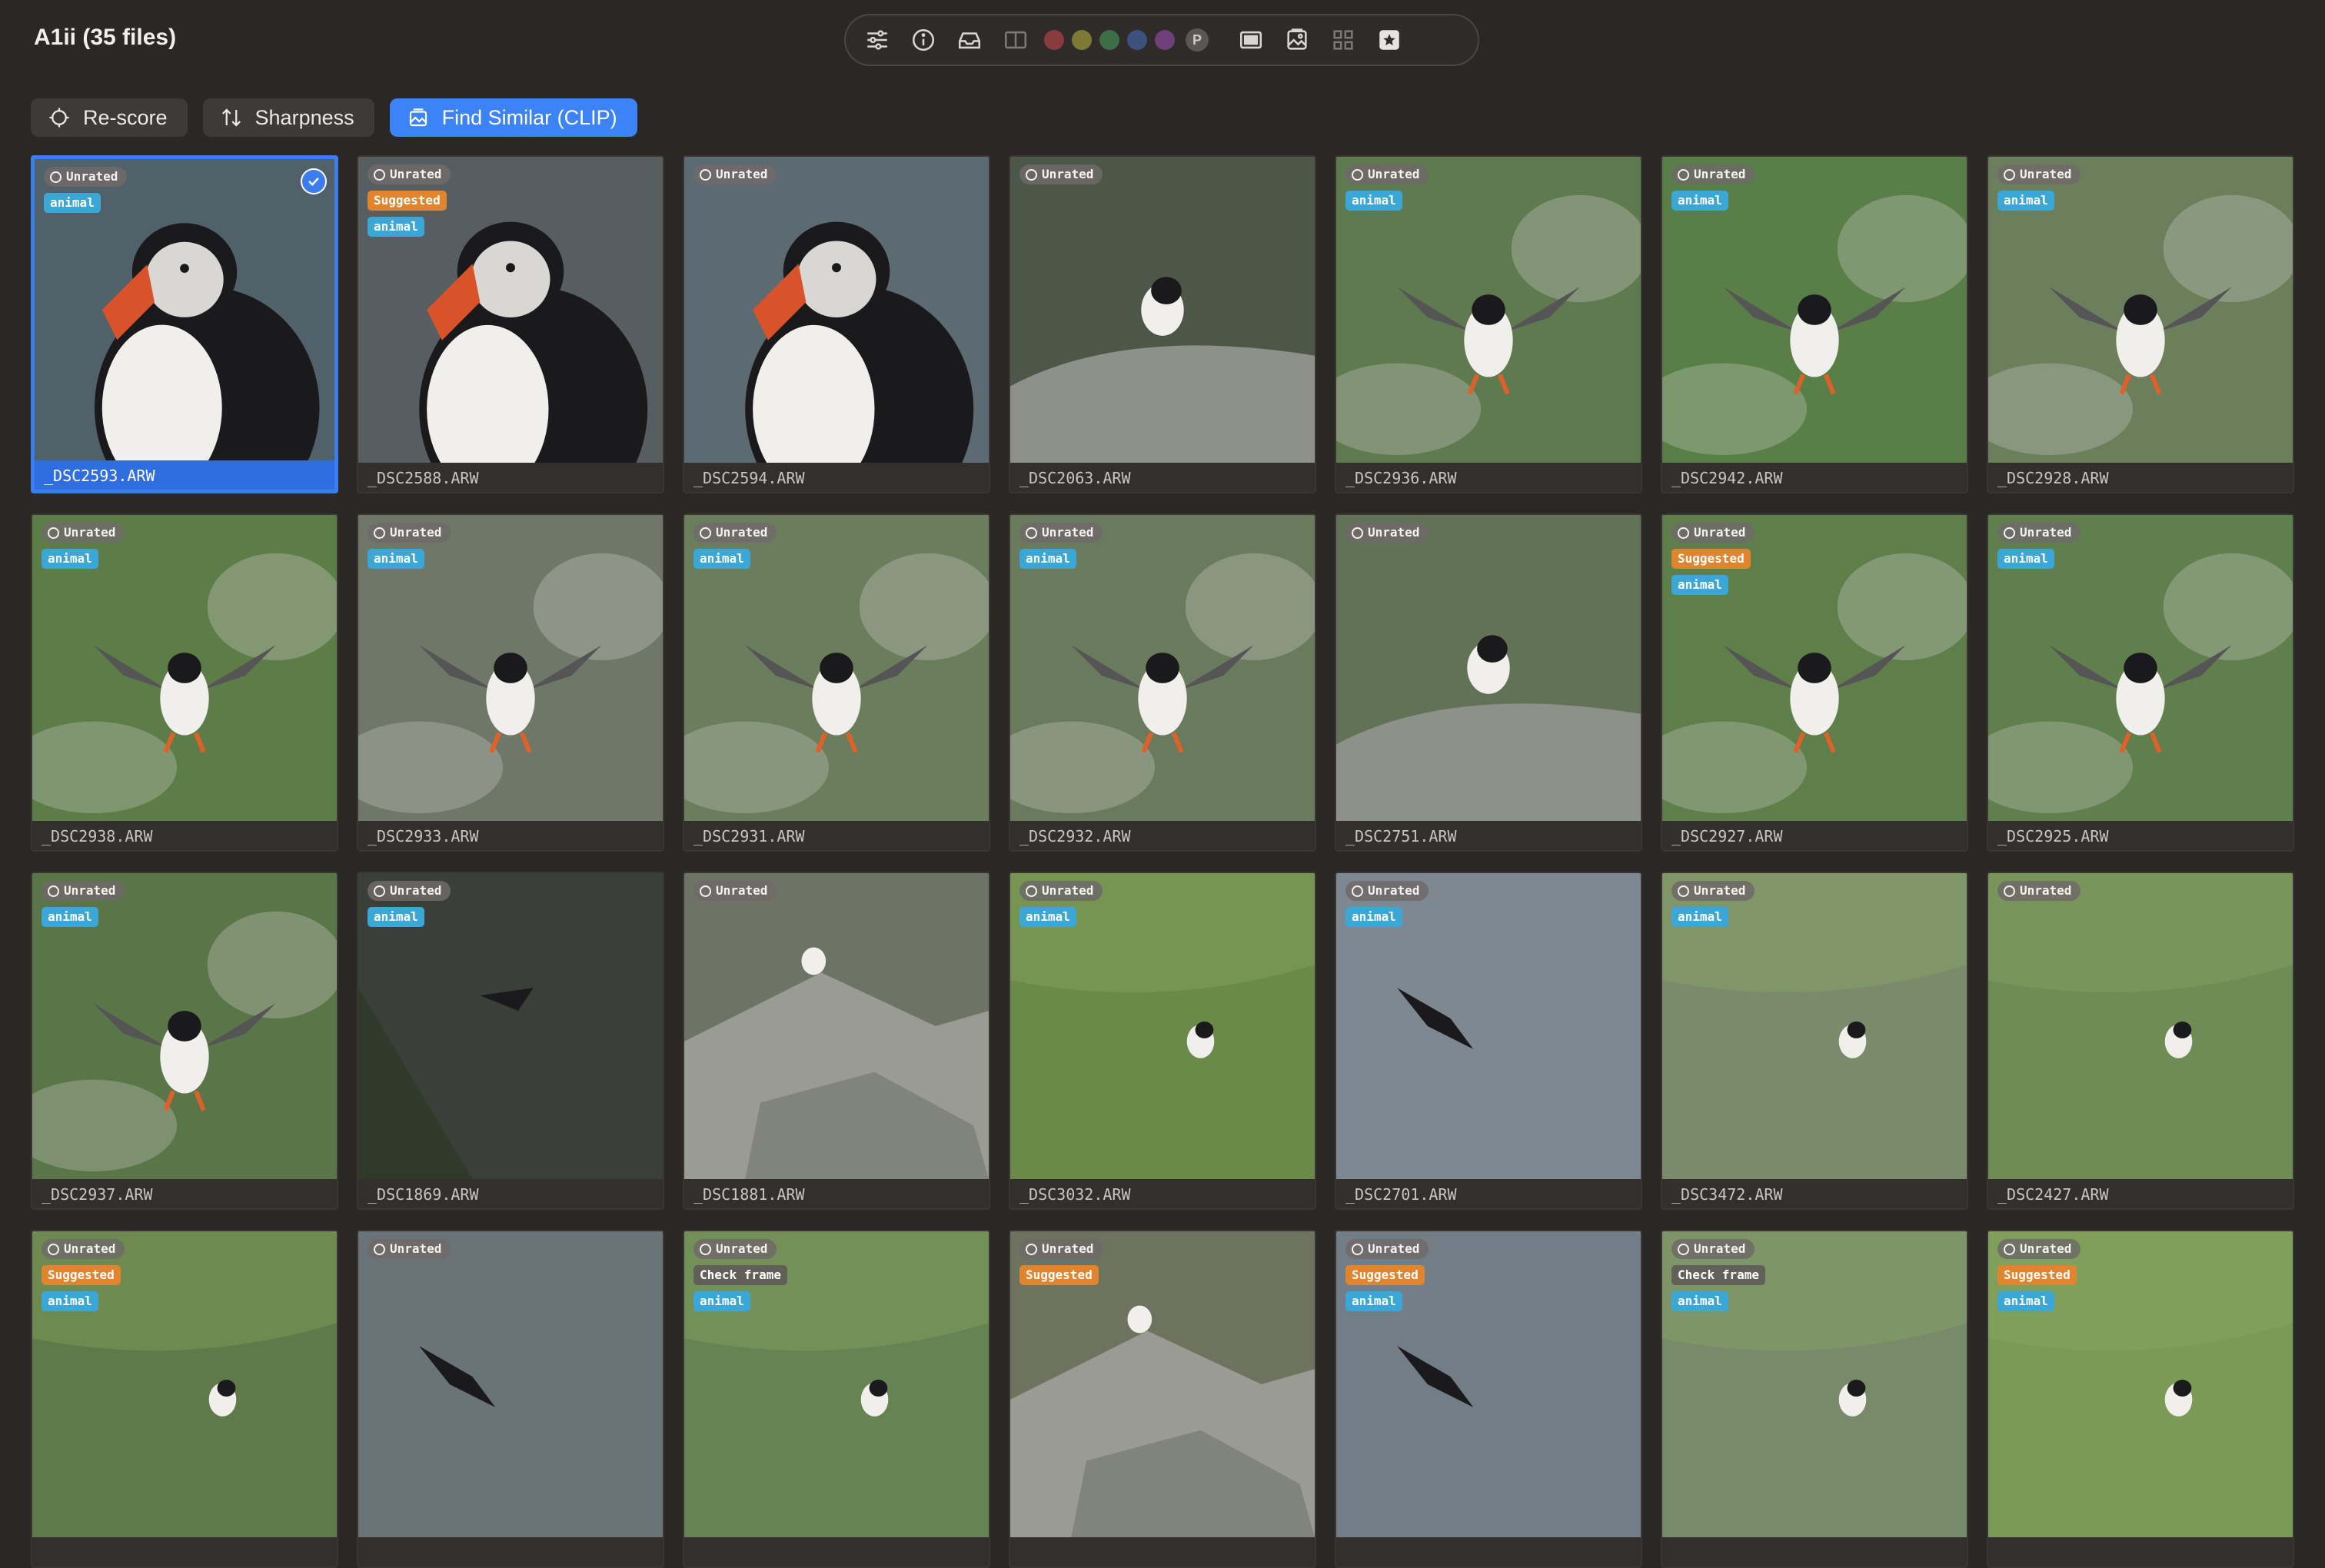 The width and height of the screenshot is (2325, 1568). What do you see at coordinates (749, 836) in the screenshot?
I see `file-name: _DSC2931.ARW` at bounding box center [749, 836].